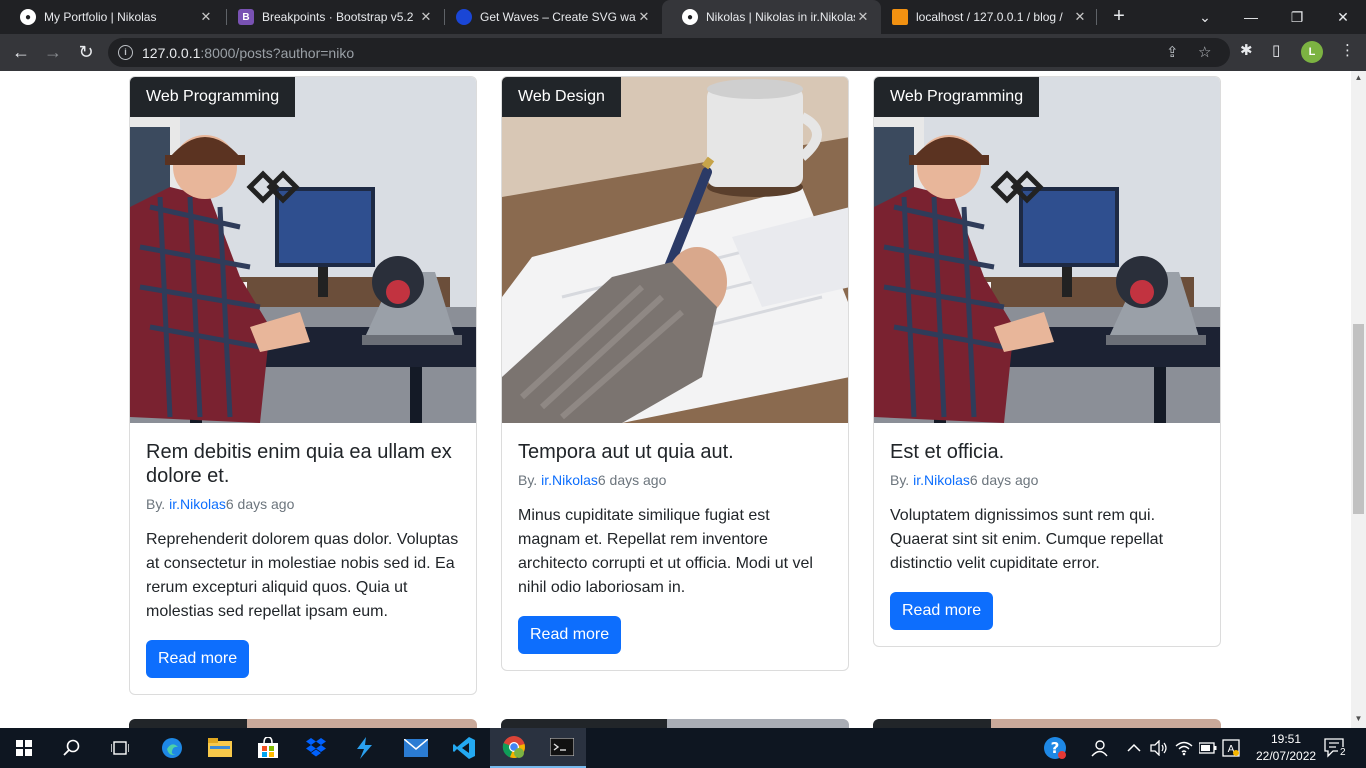 Image resolution: width=1366 pixels, height=768 pixels. I want to click on chrome-icon, so click(514, 748).